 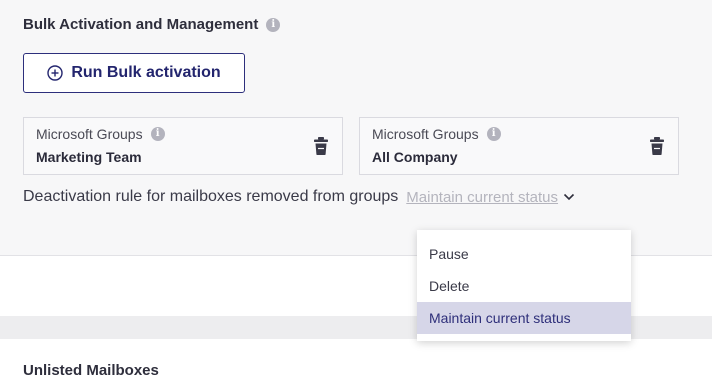 I want to click on dropdown-option-maintain-current-status: Maintain current status, so click(x=524, y=318).